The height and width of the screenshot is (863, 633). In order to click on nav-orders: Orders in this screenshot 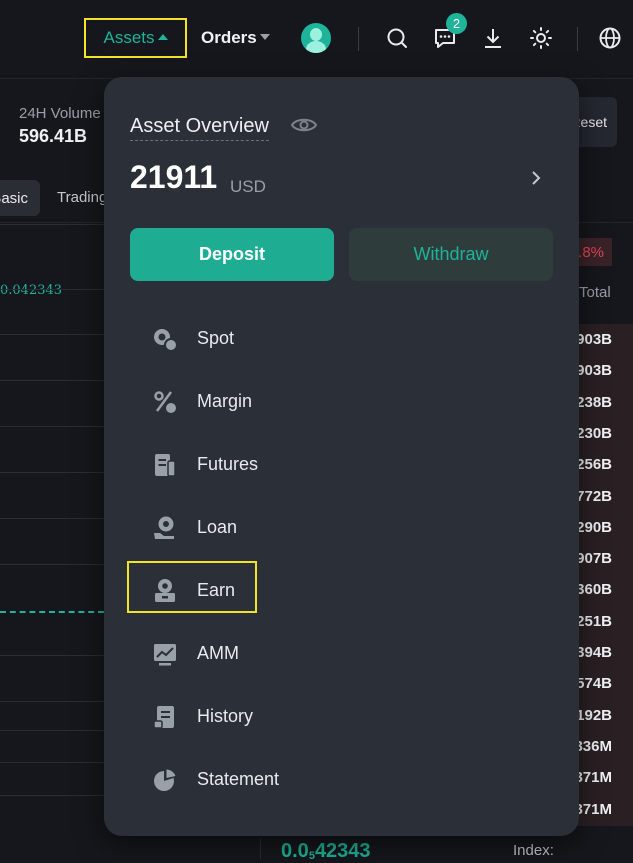, I will do `click(235, 38)`.